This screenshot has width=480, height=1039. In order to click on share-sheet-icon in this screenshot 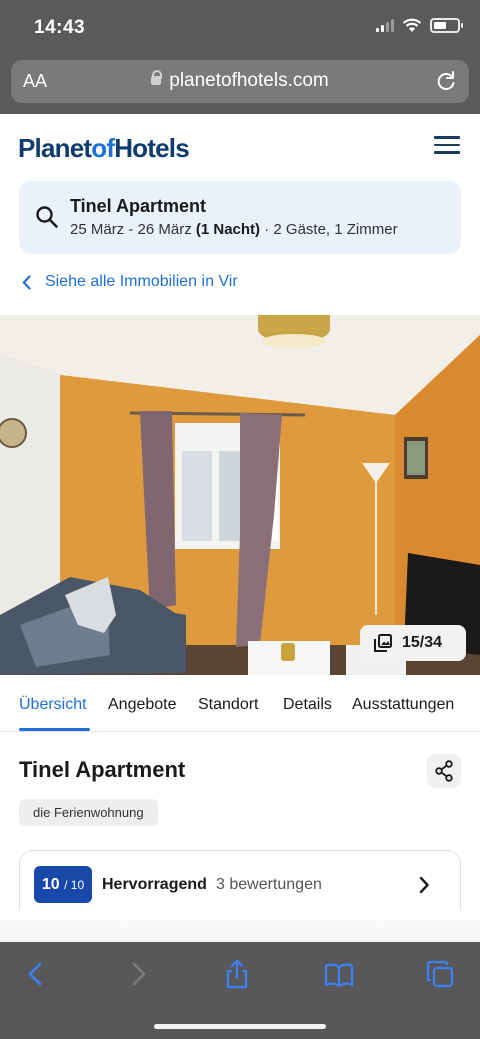, I will do `click(237, 974)`.